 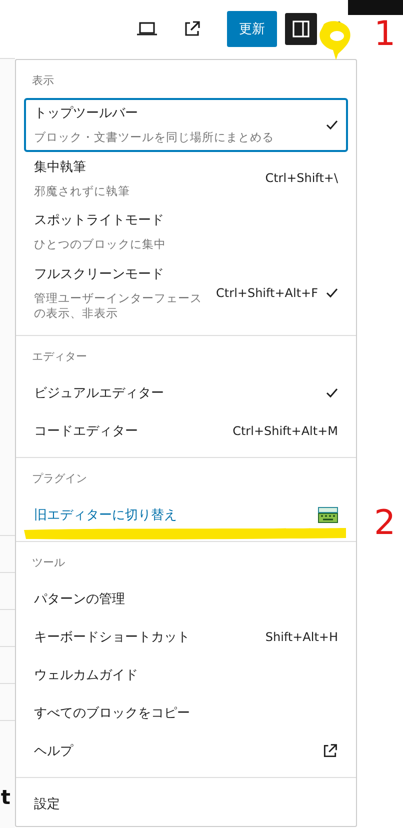 What do you see at coordinates (186, 393) in the screenshot?
I see `menu-item: ビジュアルエディター` at bounding box center [186, 393].